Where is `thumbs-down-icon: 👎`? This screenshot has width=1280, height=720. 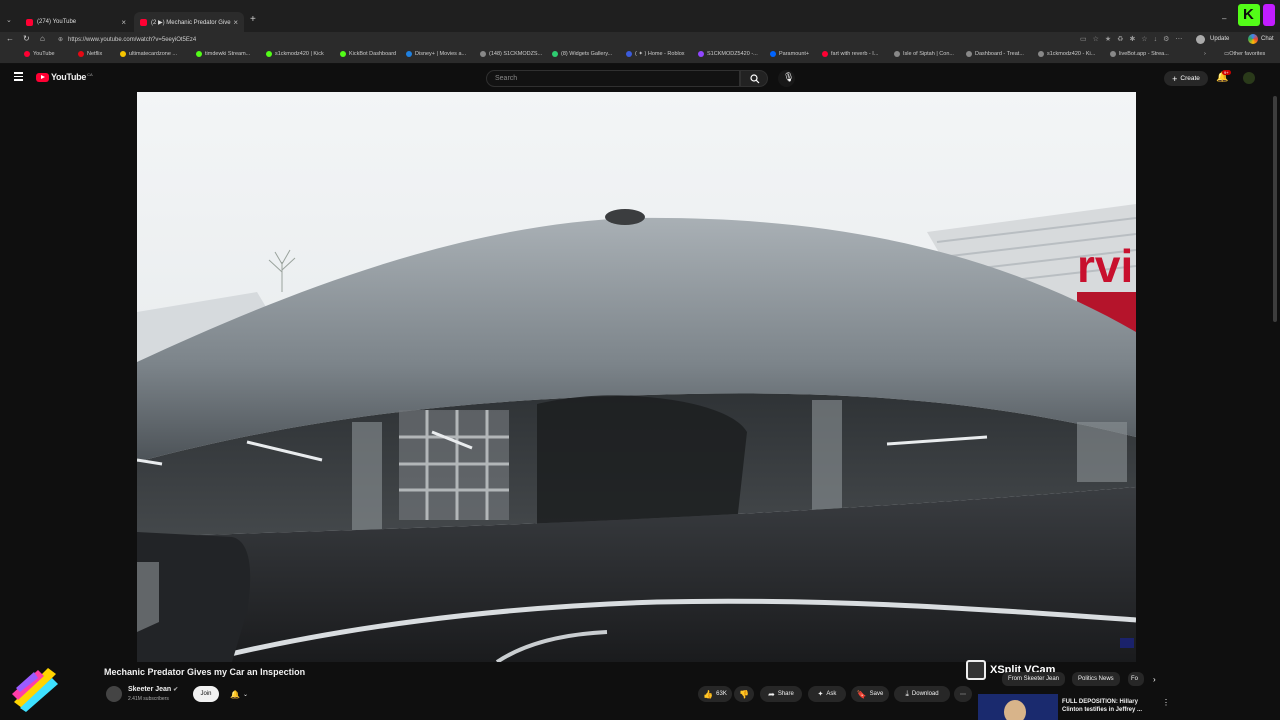 thumbs-down-icon: 👎 is located at coordinates (744, 694).